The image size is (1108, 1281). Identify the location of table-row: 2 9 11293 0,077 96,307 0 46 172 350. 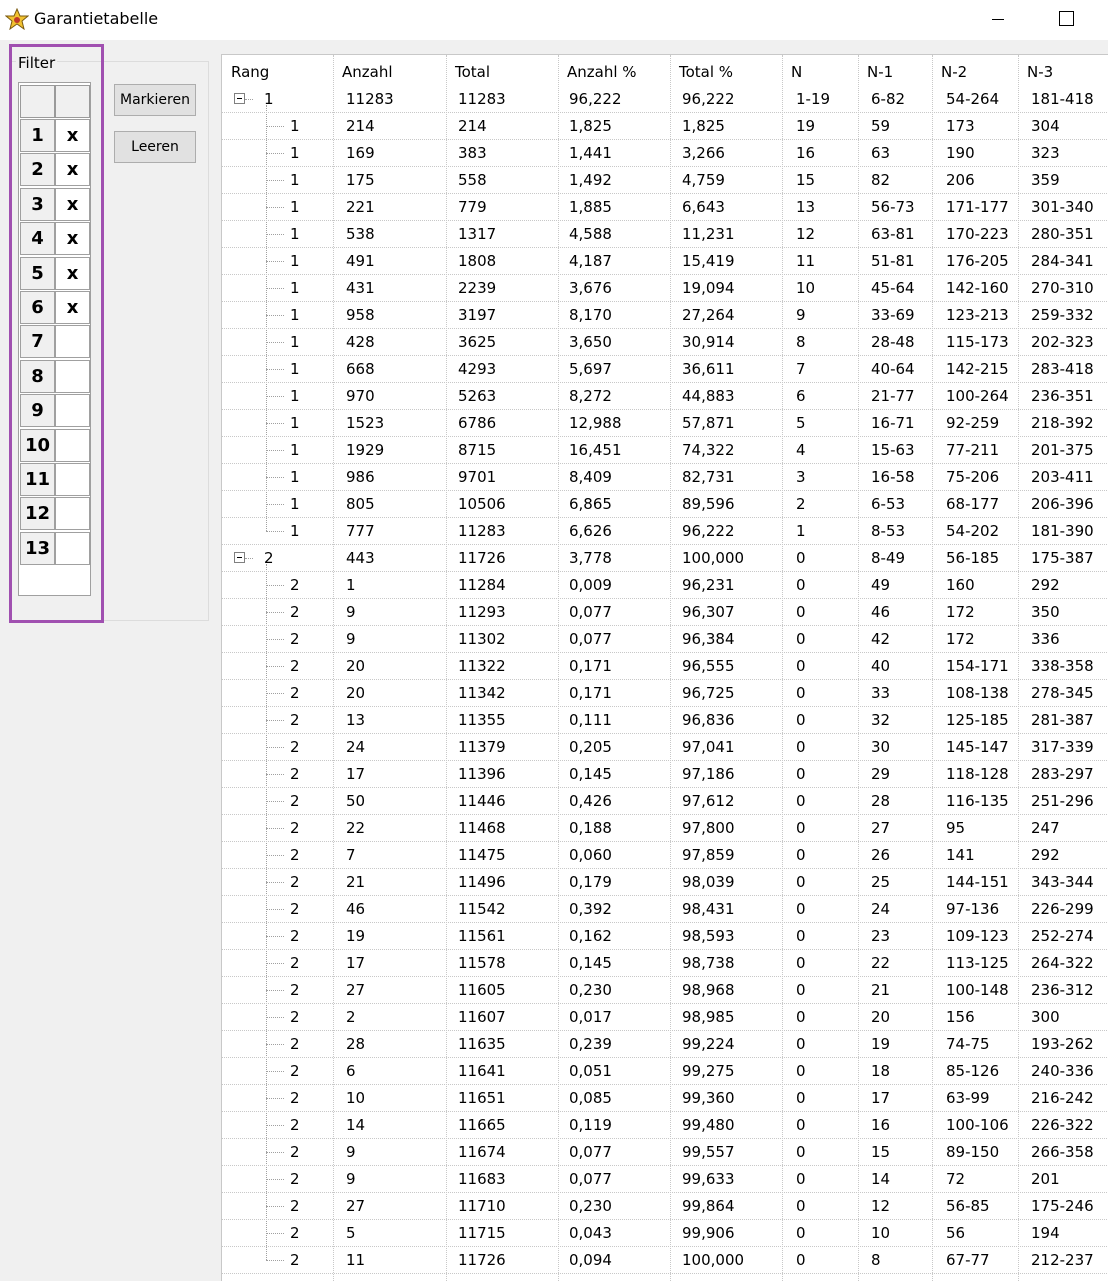
(665, 612).